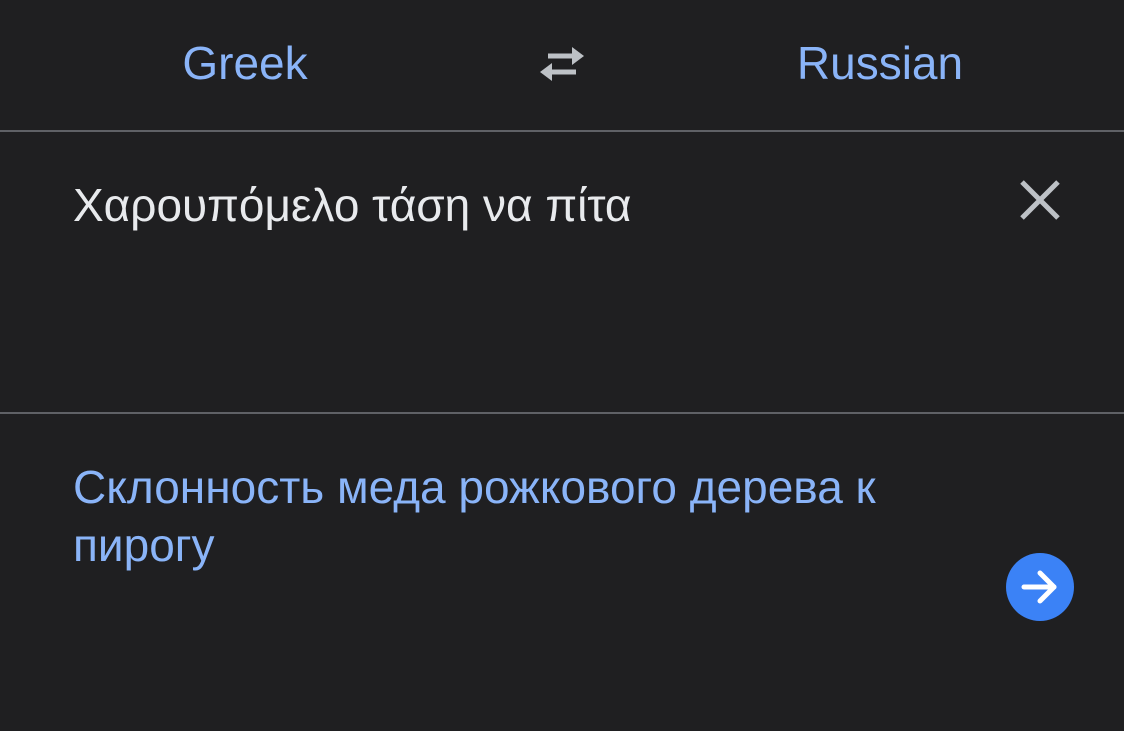 This screenshot has width=1124, height=731. I want to click on swap-languages-button, so click(562, 64).